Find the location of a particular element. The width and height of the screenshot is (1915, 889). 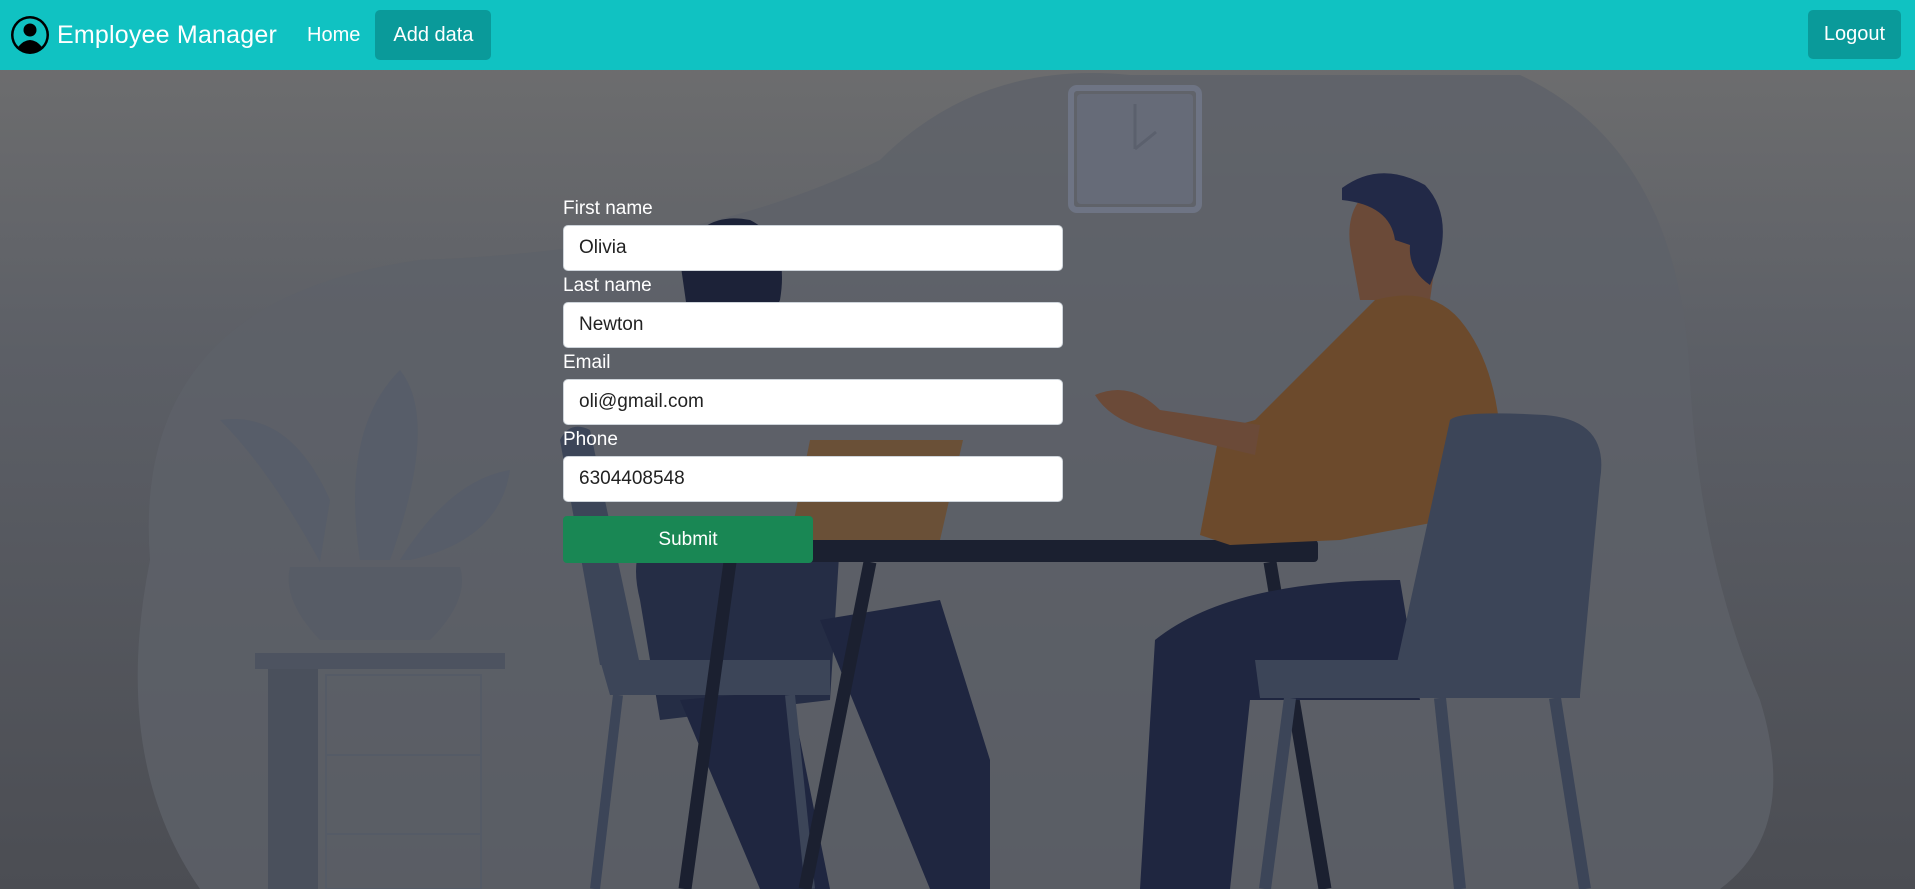

nav-add-data-button: Add data is located at coordinates (433, 35).